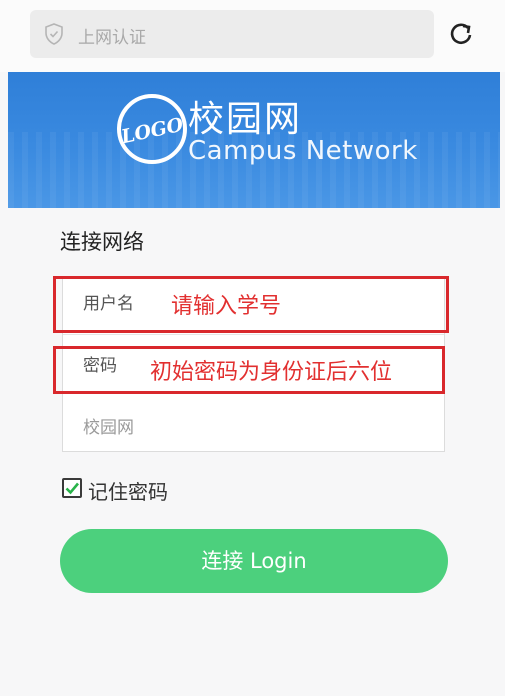 This screenshot has width=505, height=696. I want to click on address-text: 上网认证, so click(112, 38).